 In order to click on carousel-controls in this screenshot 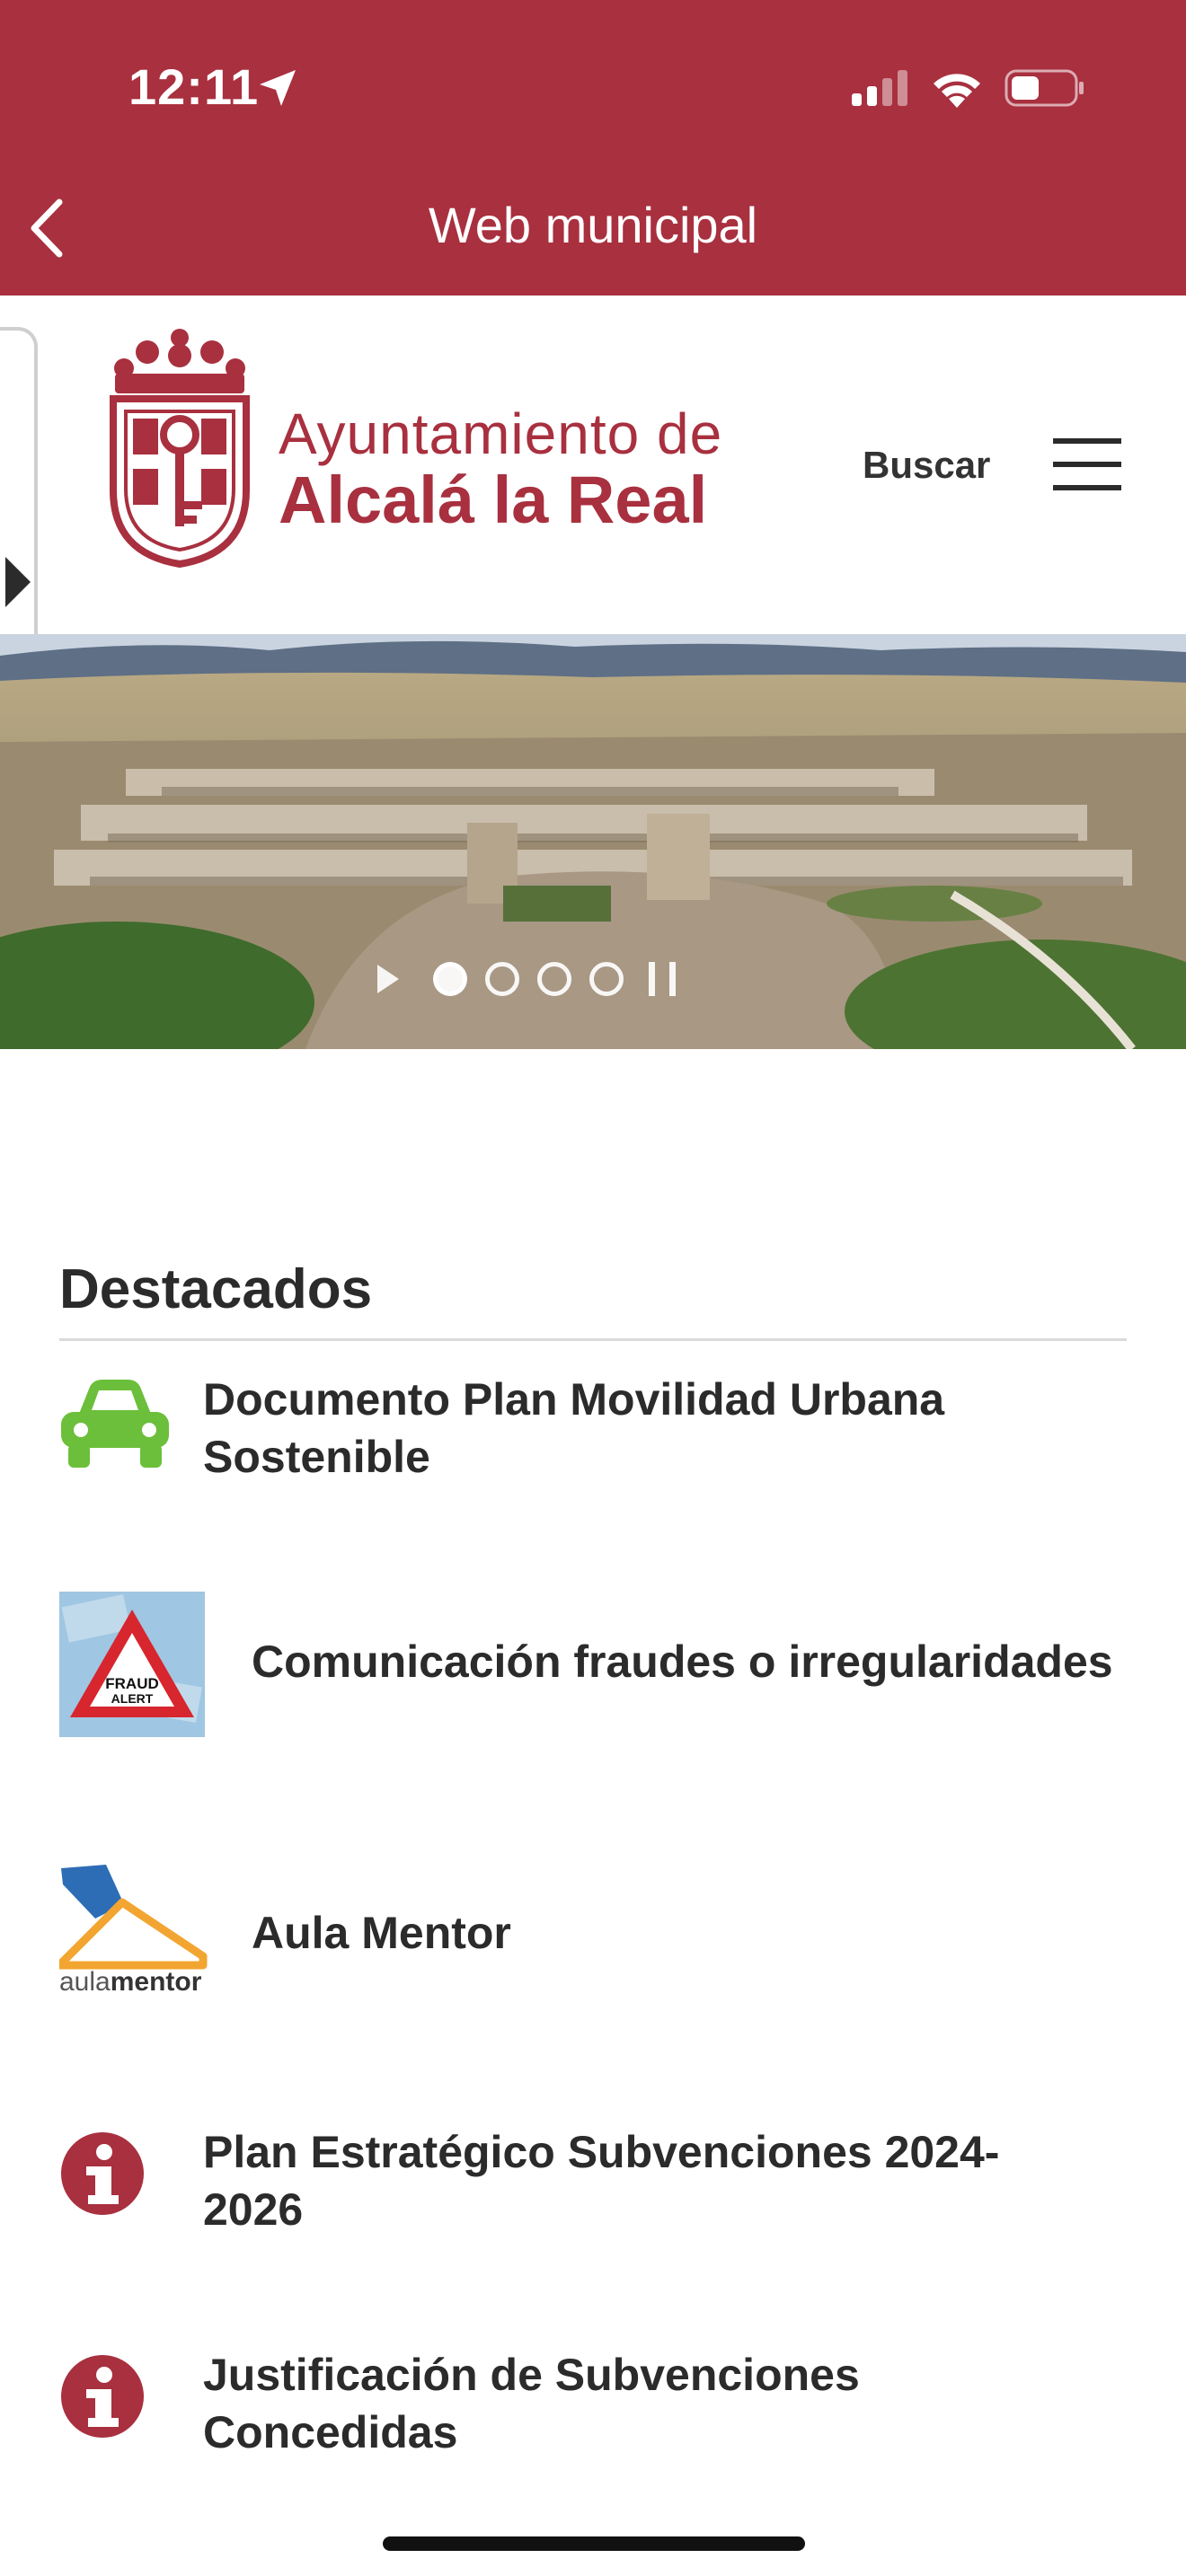, I will do `click(526, 979)`.